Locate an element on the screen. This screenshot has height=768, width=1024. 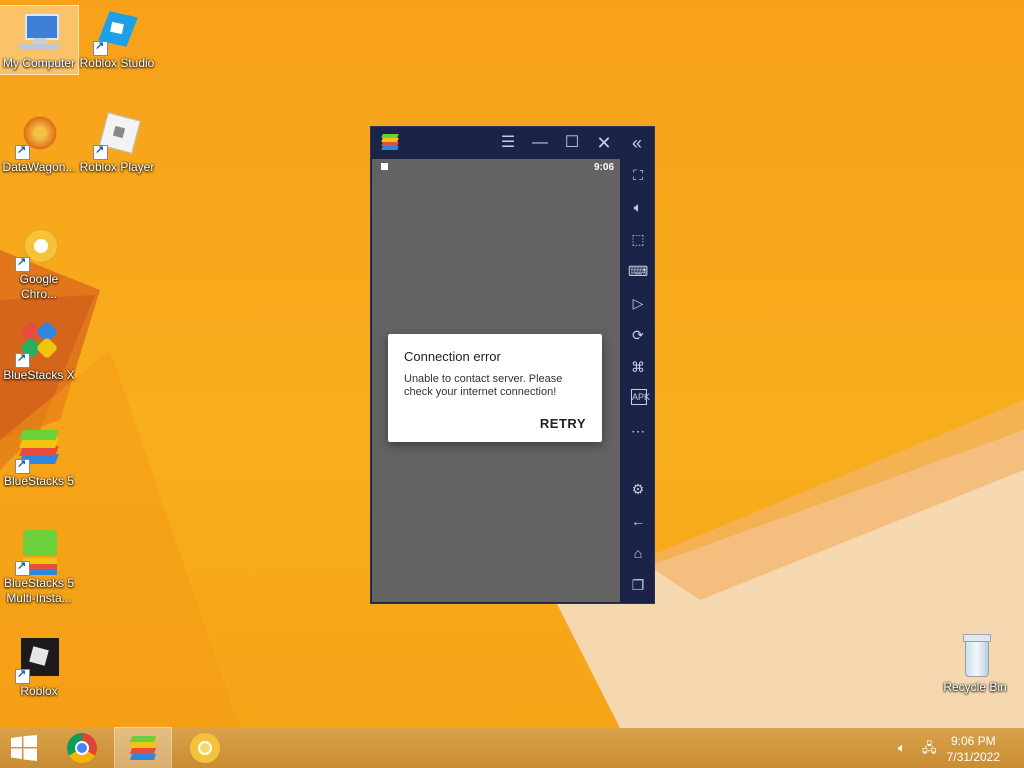
rotate-icon: ⟳ is located at coordinates (638, 335).